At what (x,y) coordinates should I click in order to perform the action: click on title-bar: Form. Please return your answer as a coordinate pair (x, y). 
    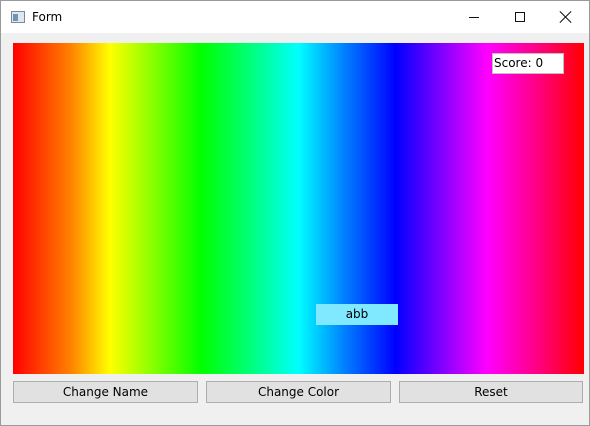
    Looking at the image, I should click on (295, 17).